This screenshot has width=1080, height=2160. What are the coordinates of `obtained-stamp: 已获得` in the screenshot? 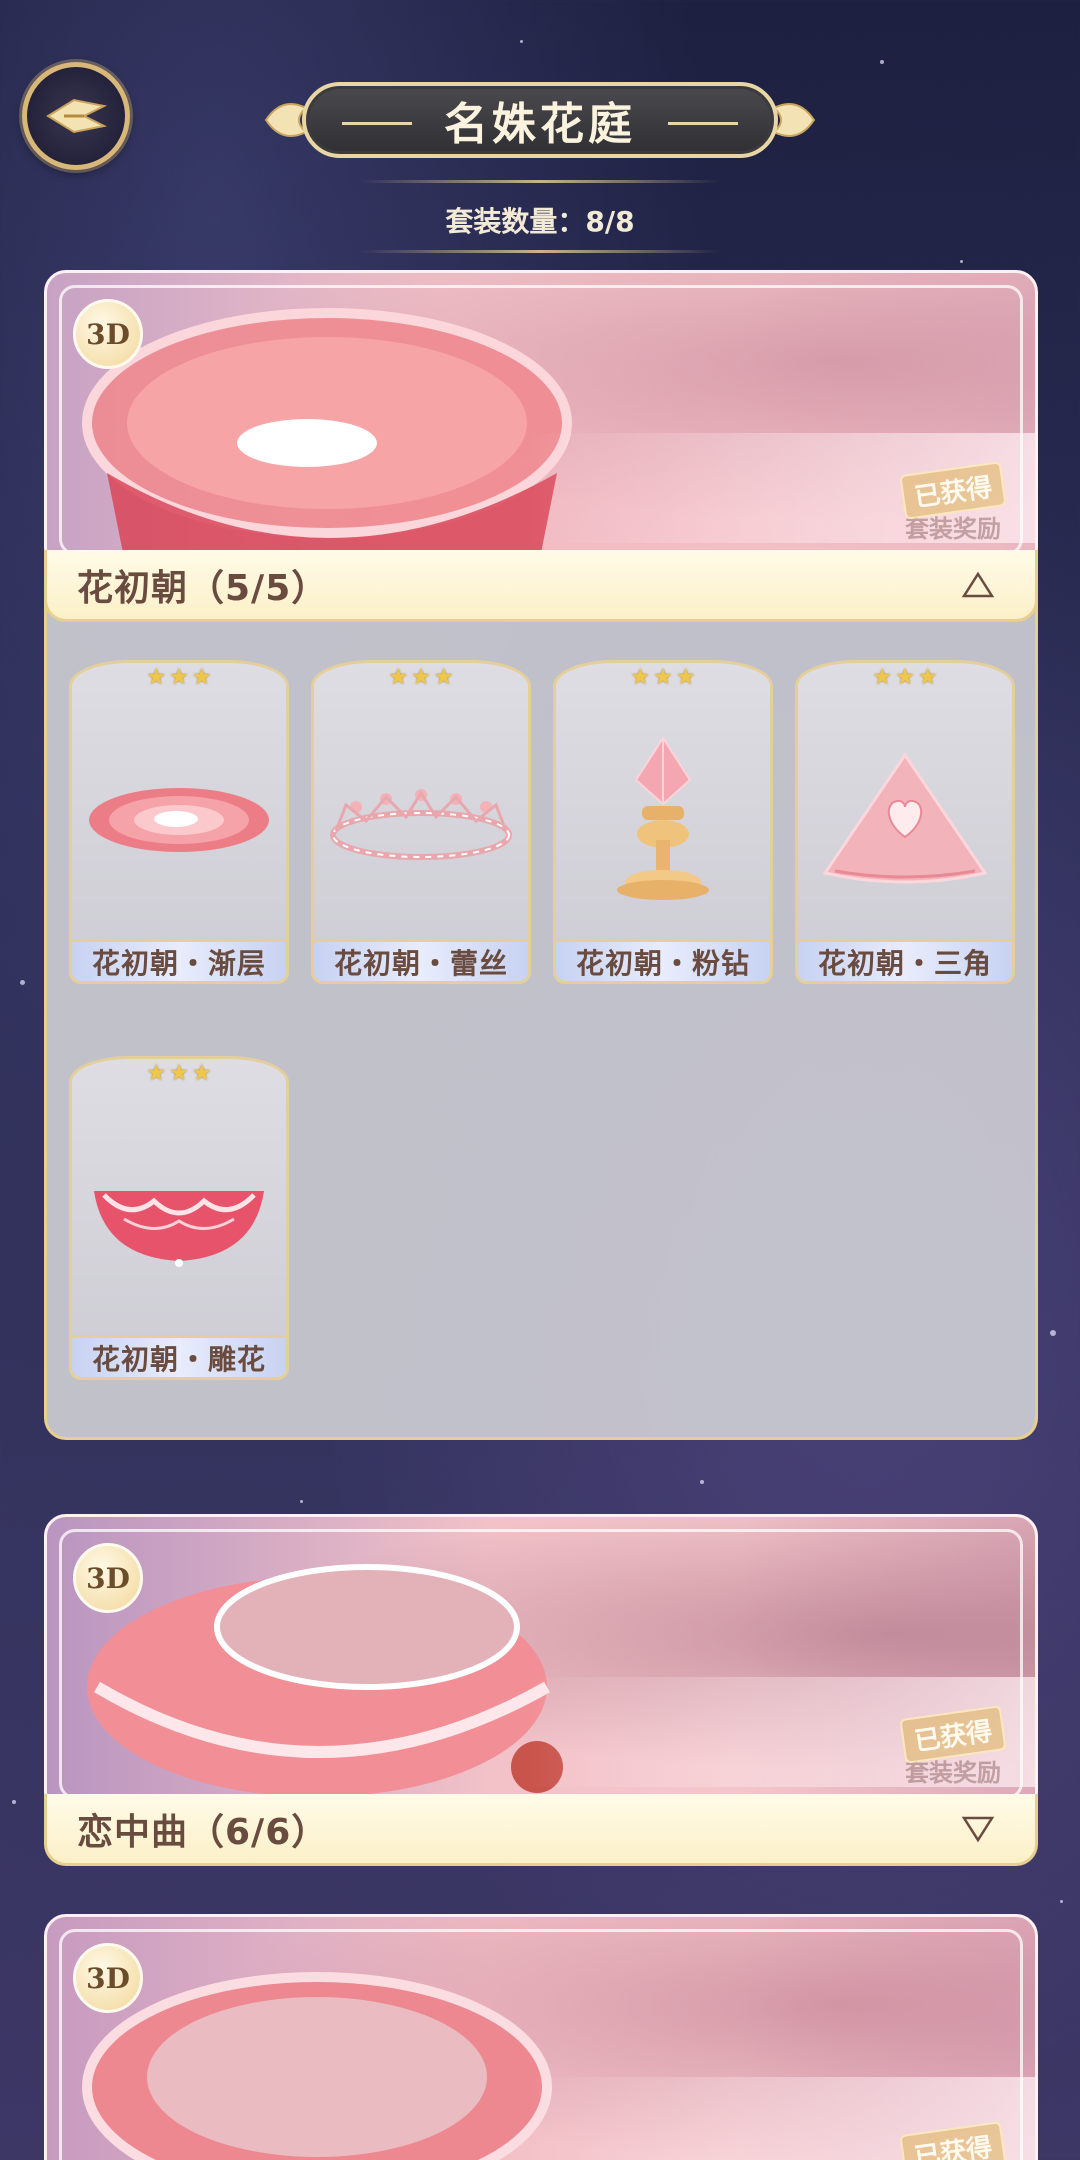 It's located at (953, 2136).